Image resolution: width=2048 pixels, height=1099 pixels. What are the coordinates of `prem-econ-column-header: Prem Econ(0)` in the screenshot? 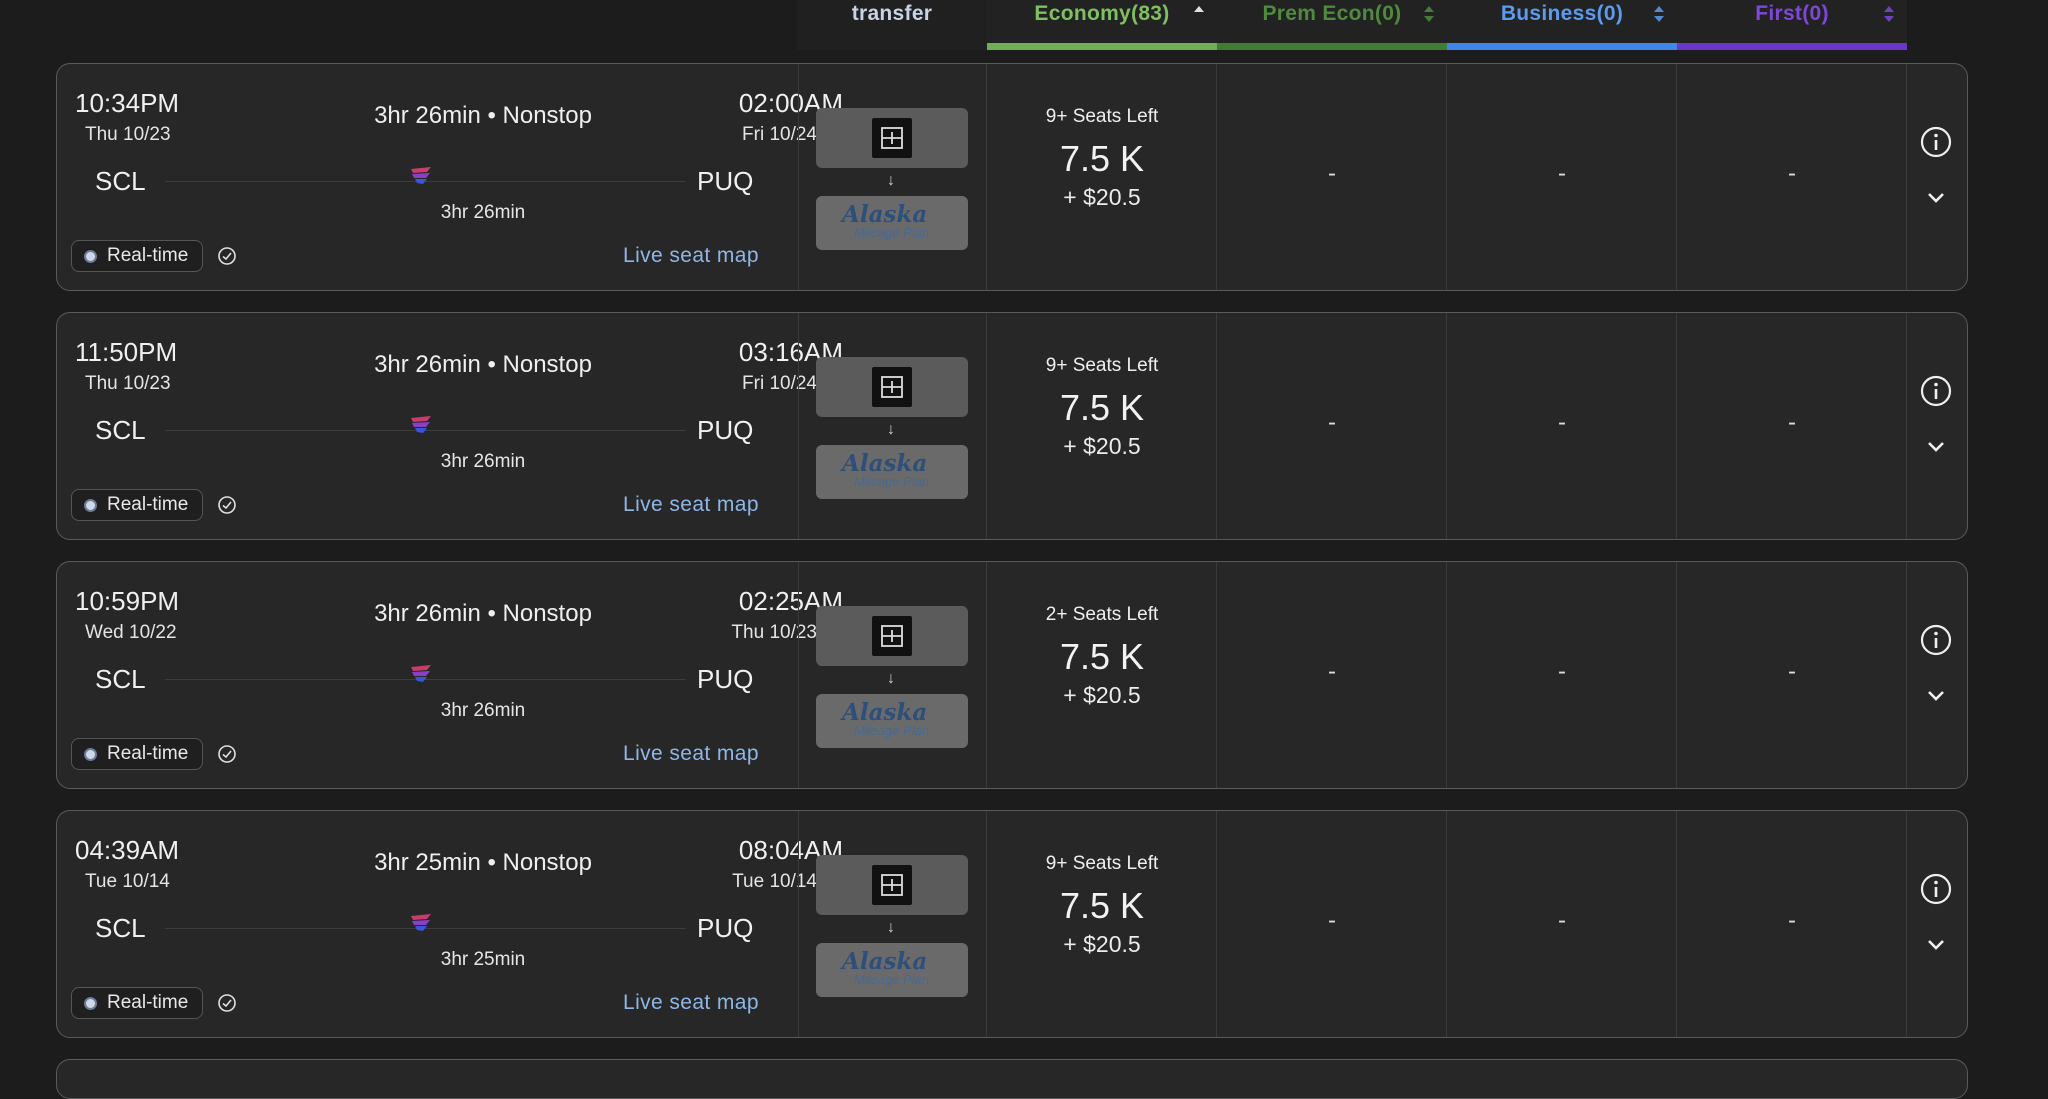 It's located at (1332, 25).